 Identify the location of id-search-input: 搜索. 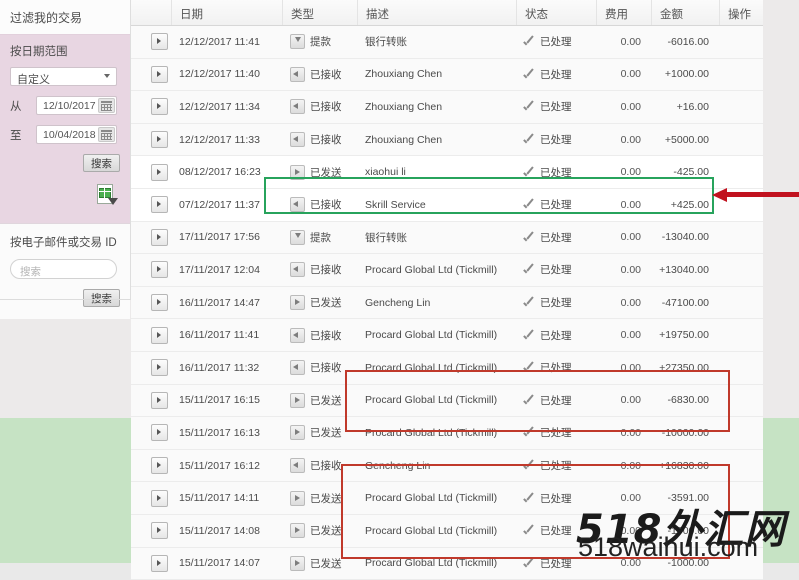
(63, 269).